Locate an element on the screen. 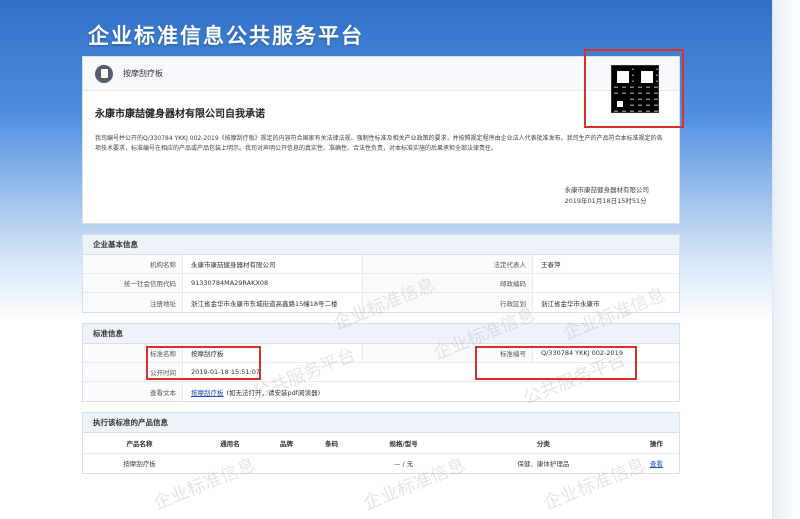 The image size is (800, 519). column-header: 规格/型号 is located at coordinates (403, 443).